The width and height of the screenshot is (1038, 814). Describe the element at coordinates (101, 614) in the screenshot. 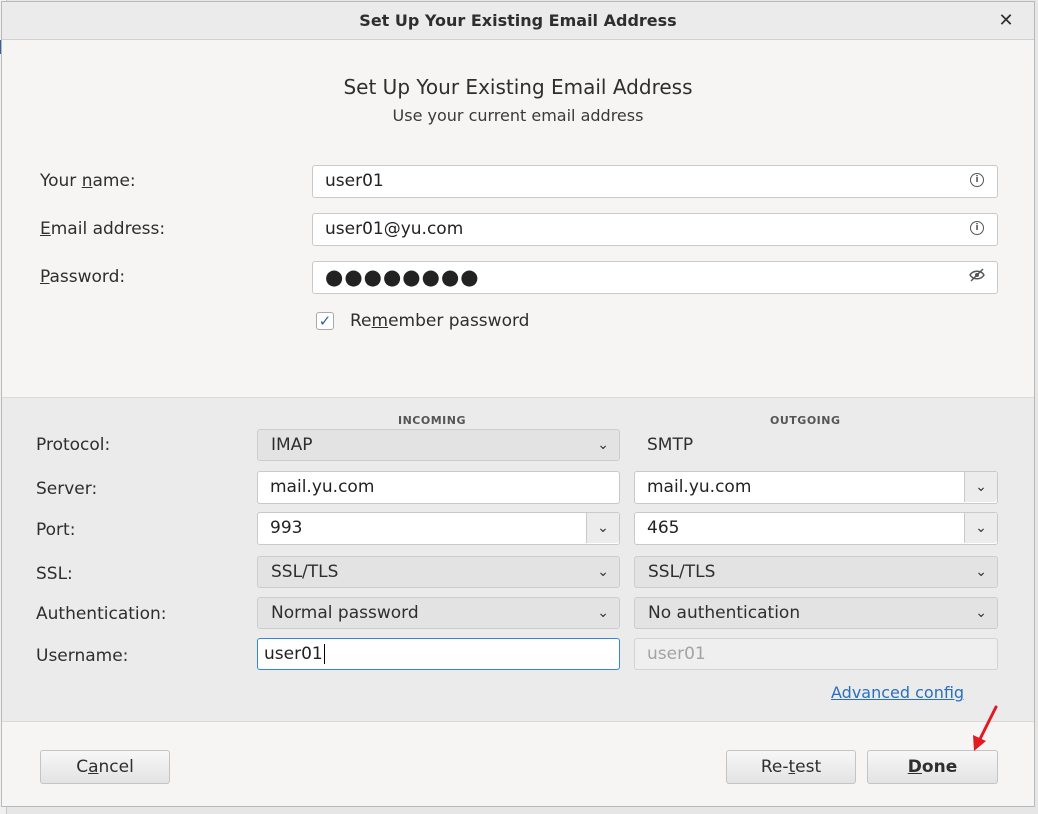

I see `authentication-label: Authentication:` at that location.